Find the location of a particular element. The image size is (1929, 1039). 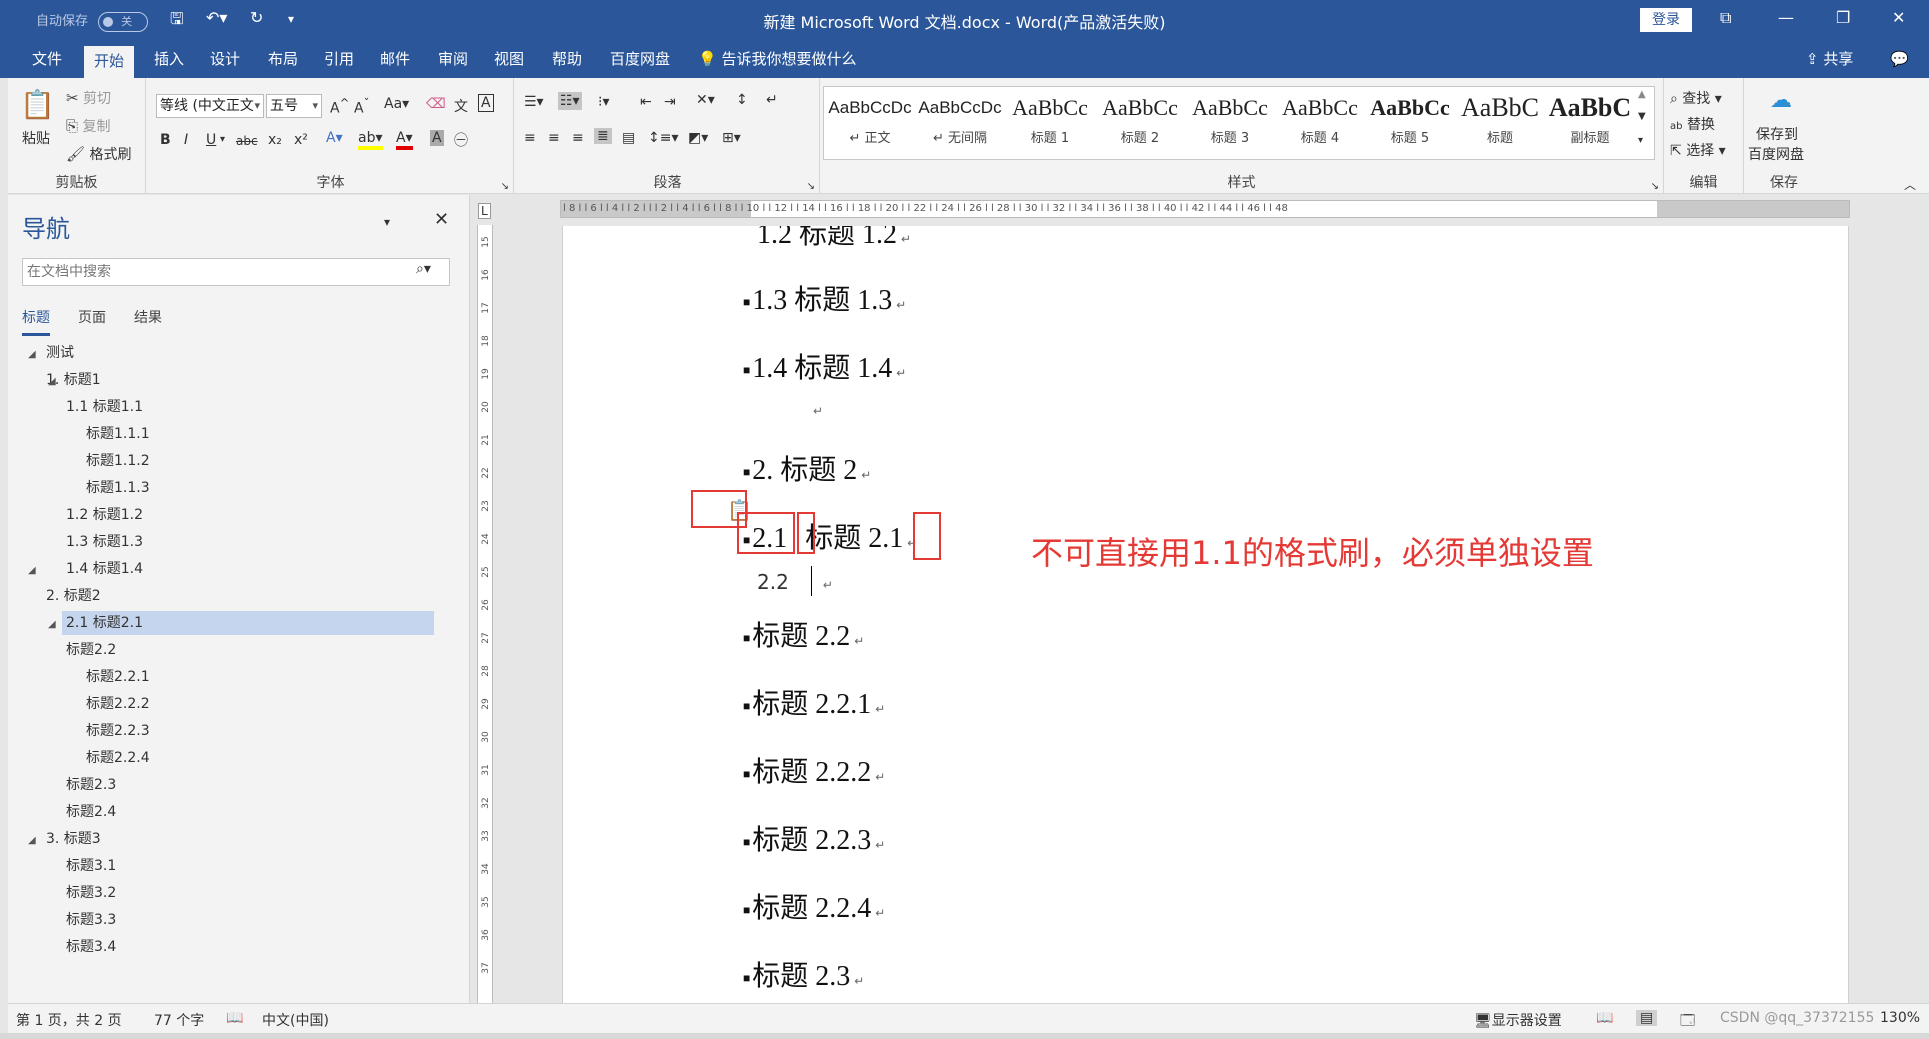

nav-tree-item: 标题1.1.1 is located at coordinates (118, 434).